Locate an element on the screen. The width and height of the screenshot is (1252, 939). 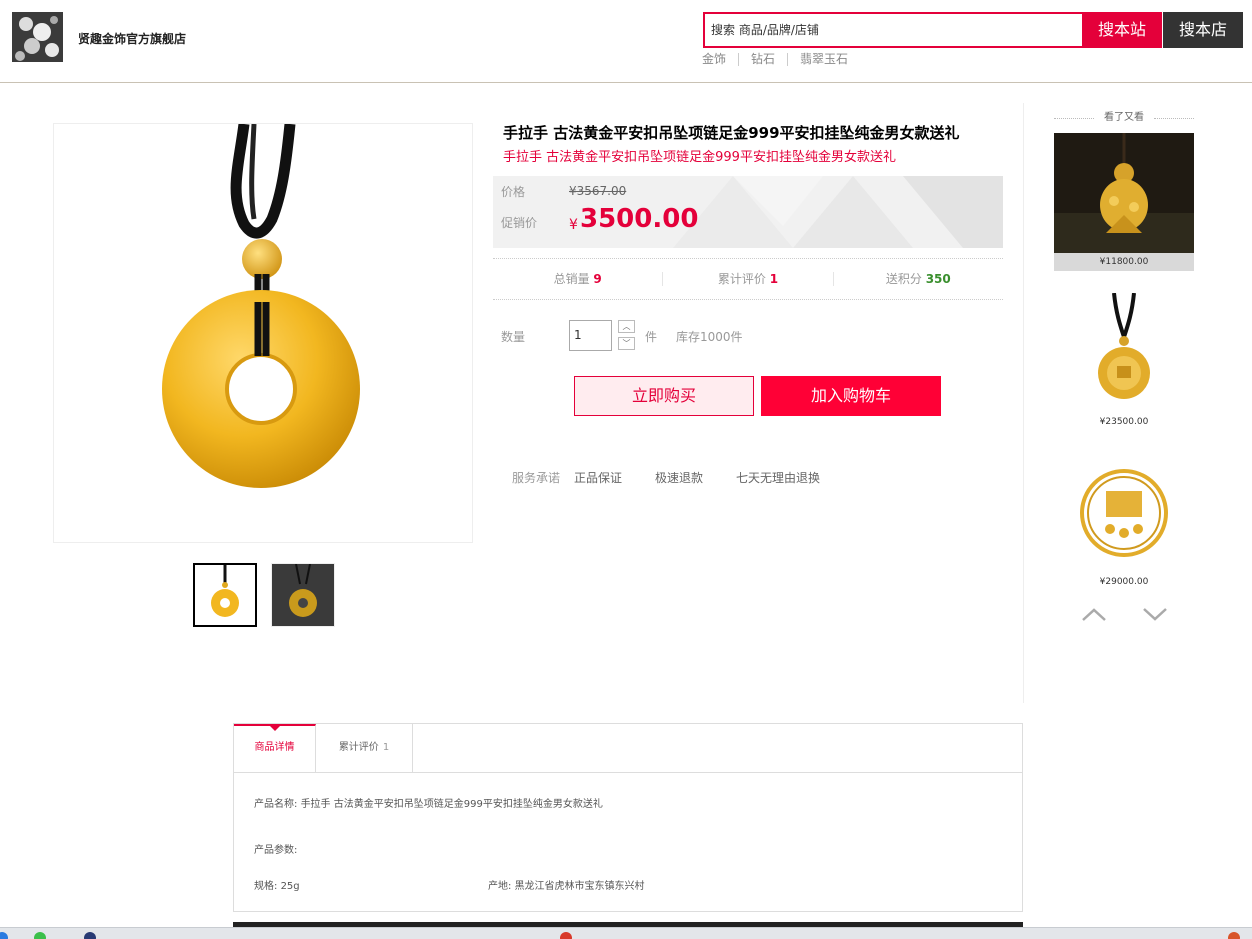
quantity-unit: 件 is located at coordinates (651, 337).